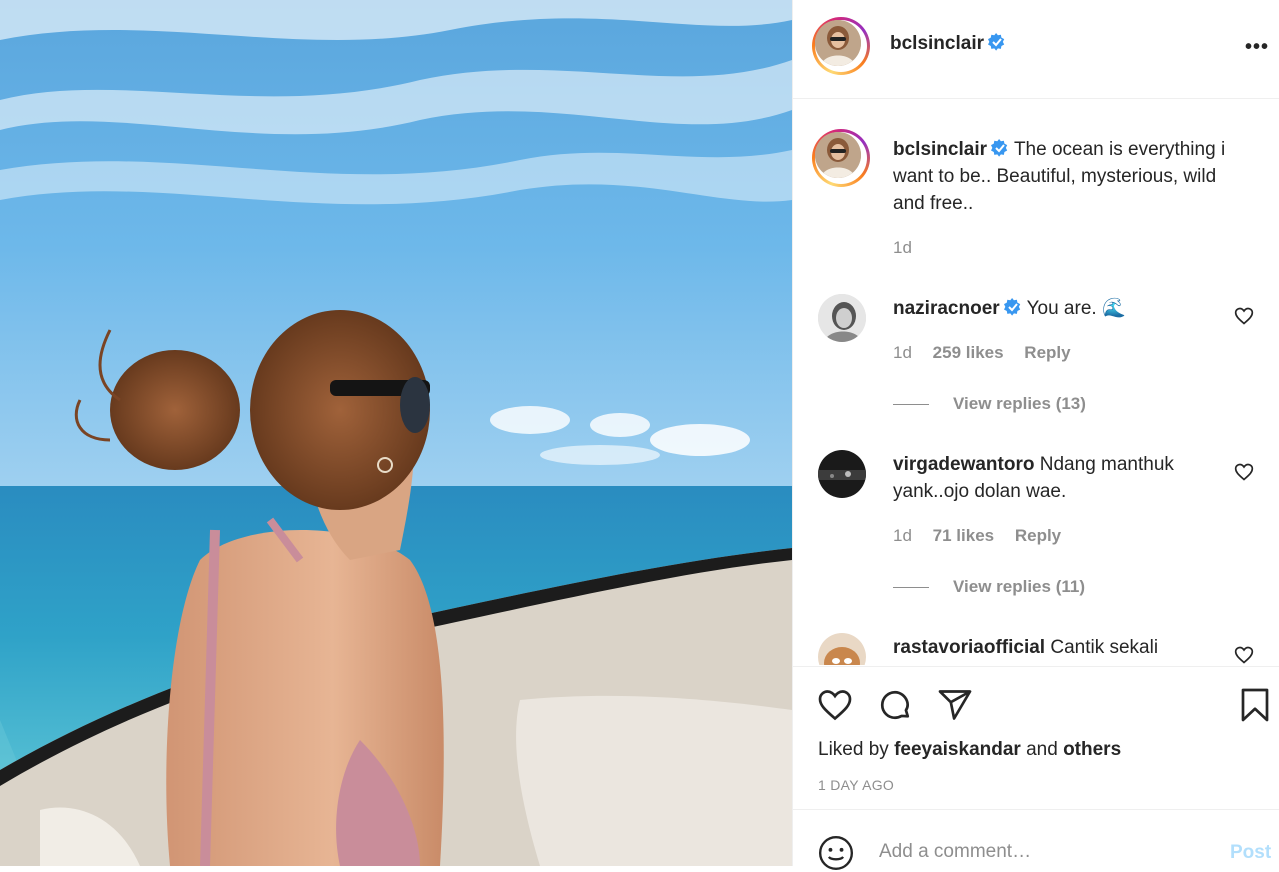 This screenshot has height=872, width=1279. What do you see at coordinates (1250, 853) in the screenshot?
I see `post-comment-button: Post` at bounding box center [1250, 853].